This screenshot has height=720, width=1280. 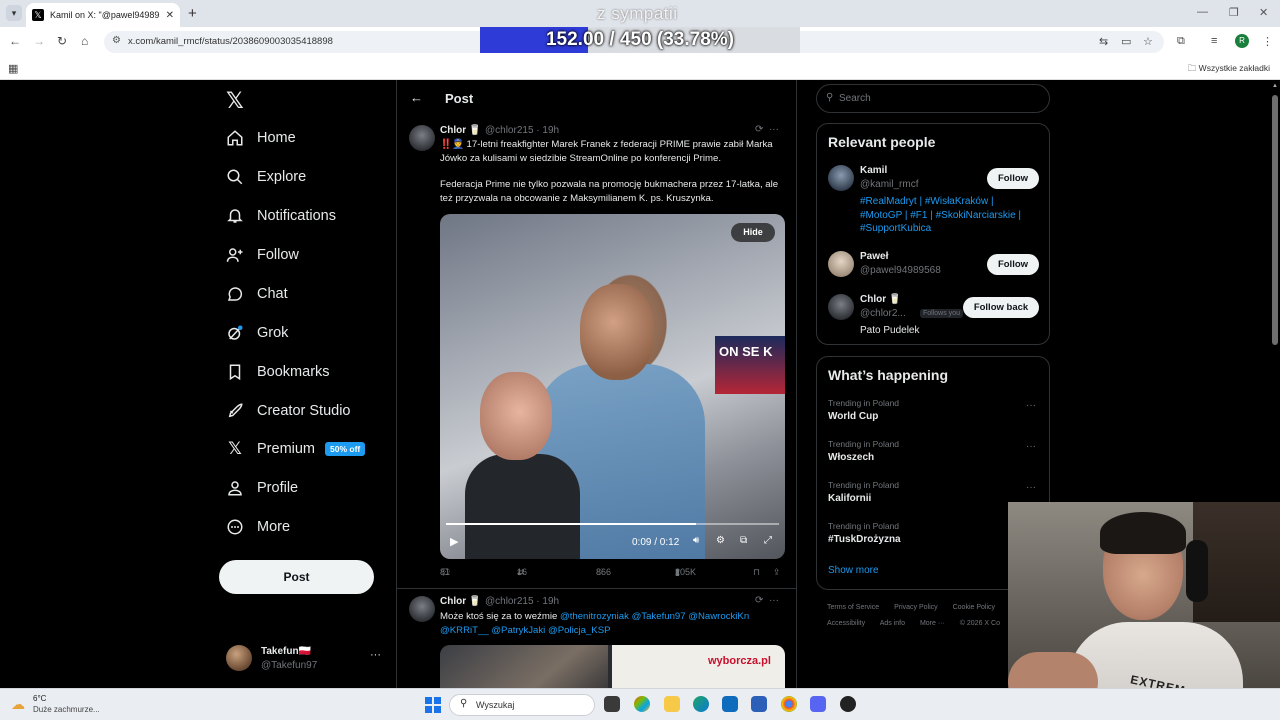 I want to click on person-name: Paweł, so click(x=874, y=256).